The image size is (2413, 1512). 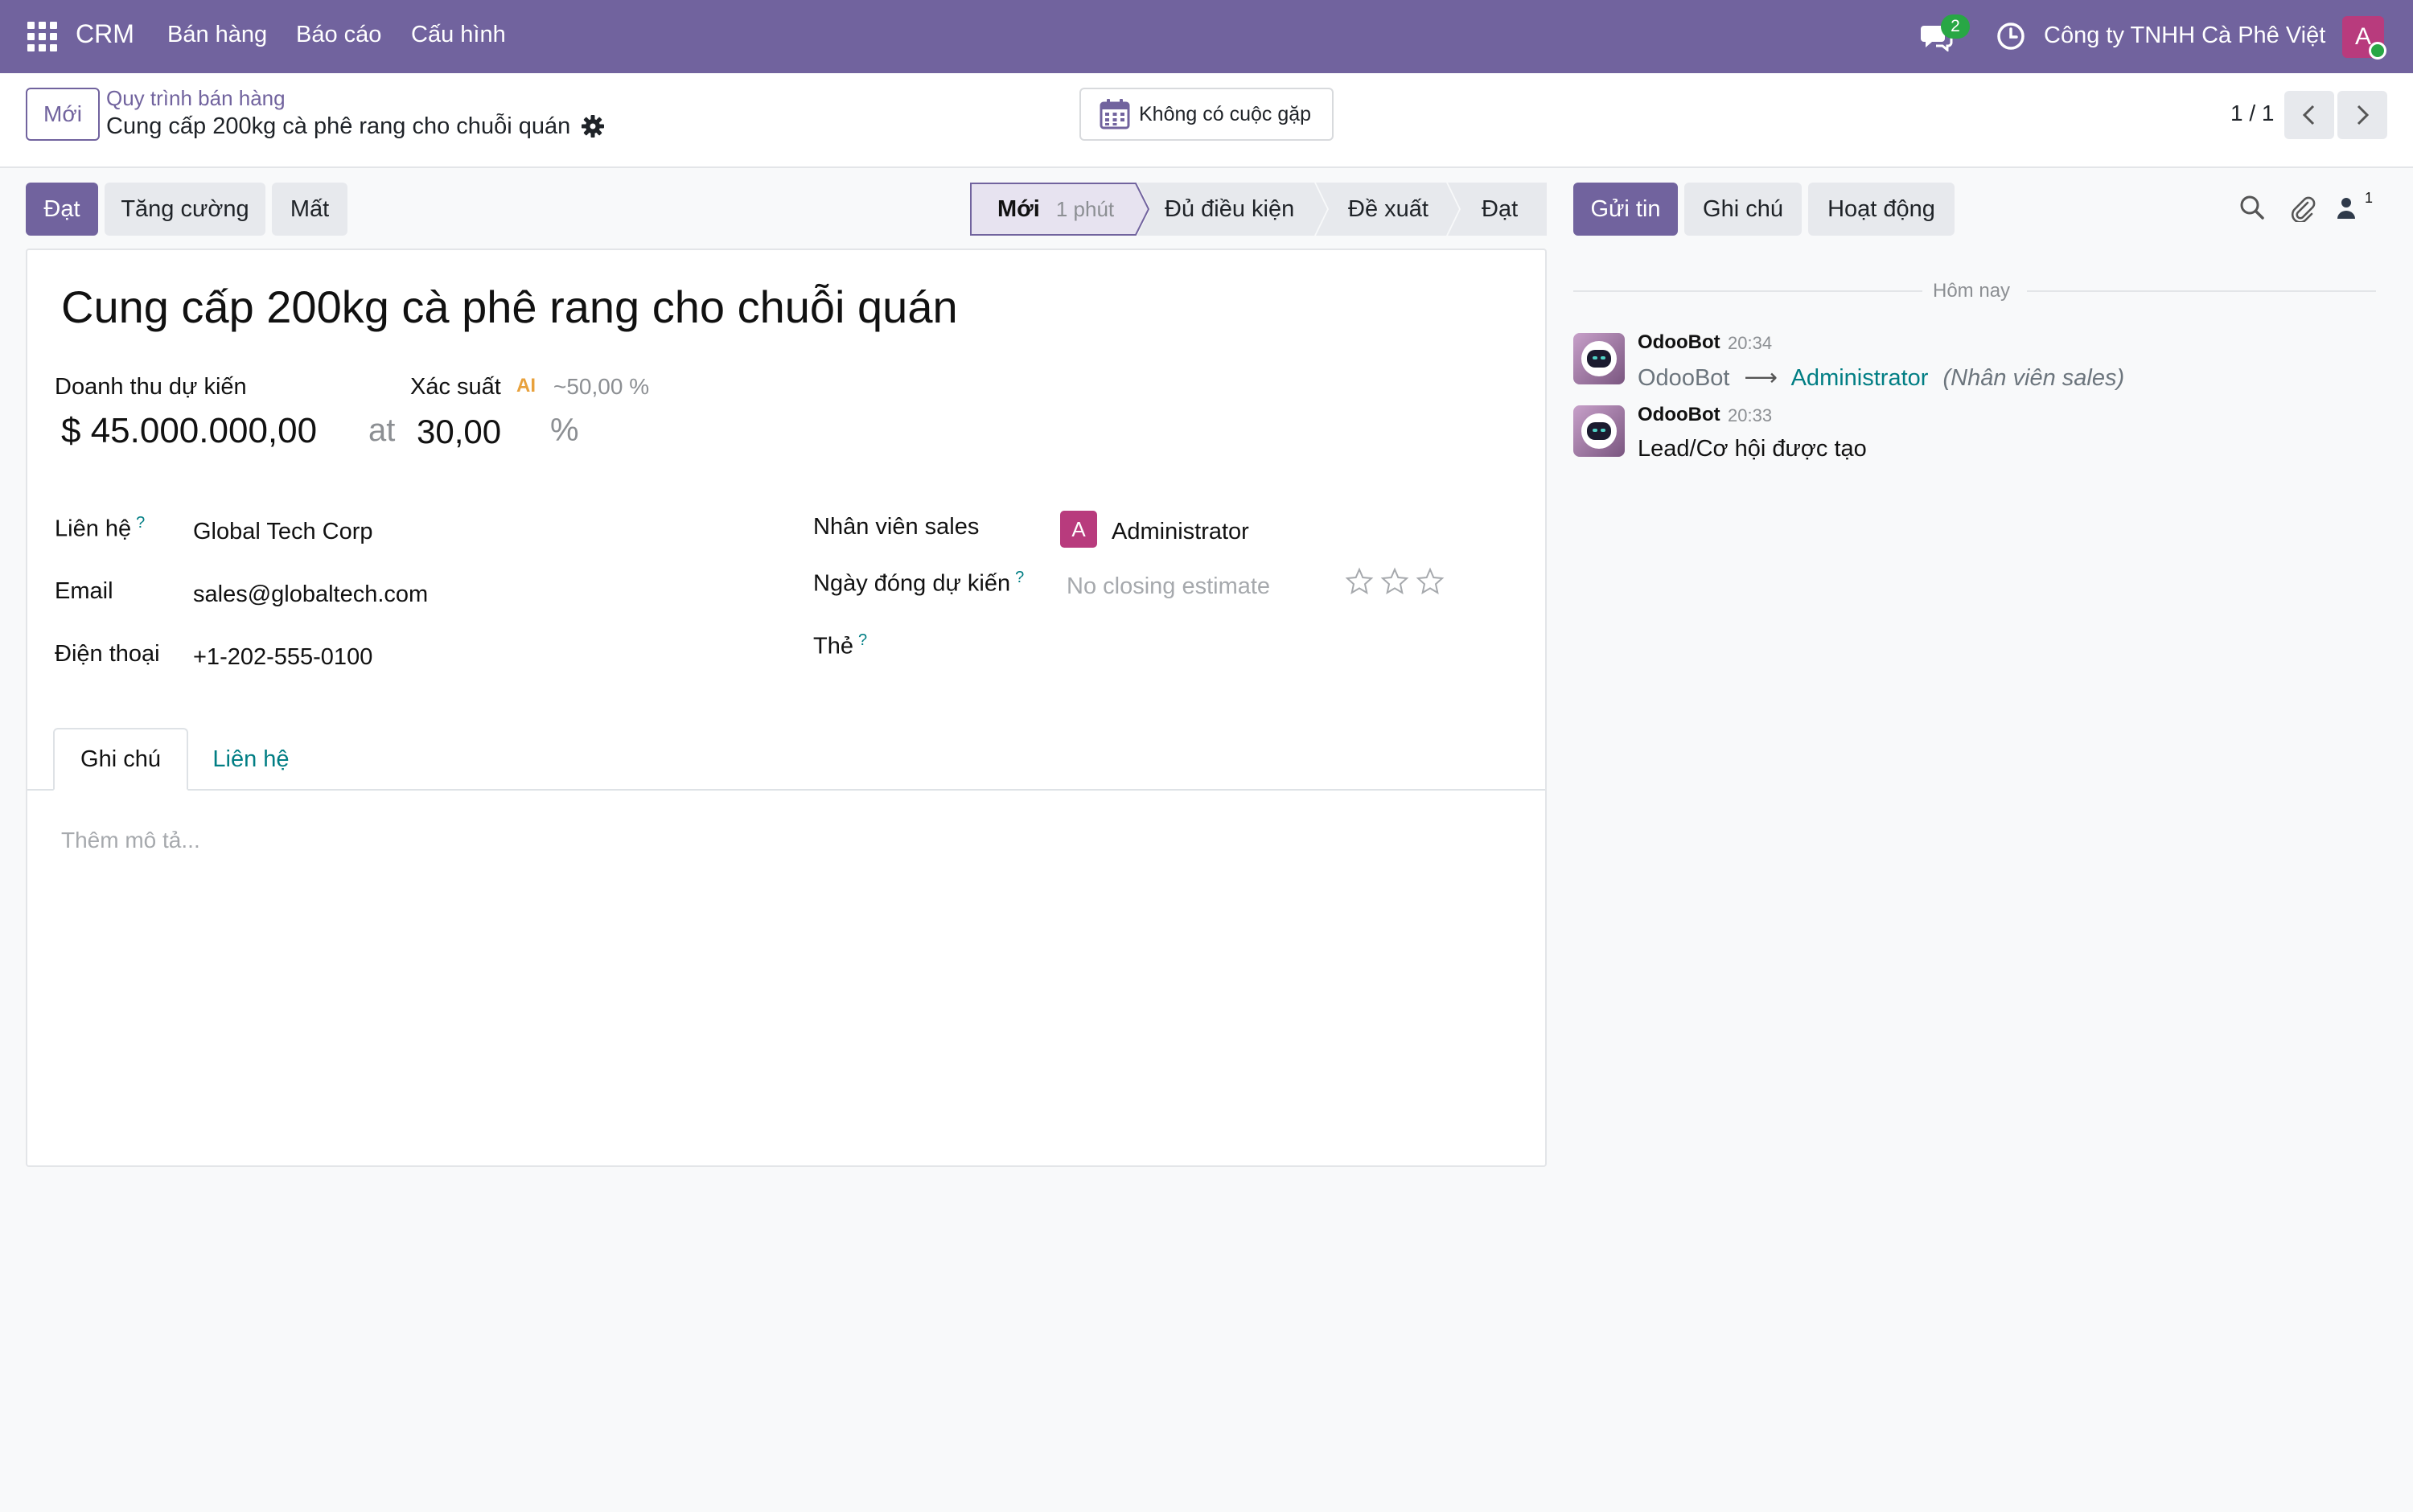 What do you see at coordinates (151, 387) in the screenshot?
I see `expected-revenue-label: Doanh thu dự kiến` at bounding box center [151, 387].